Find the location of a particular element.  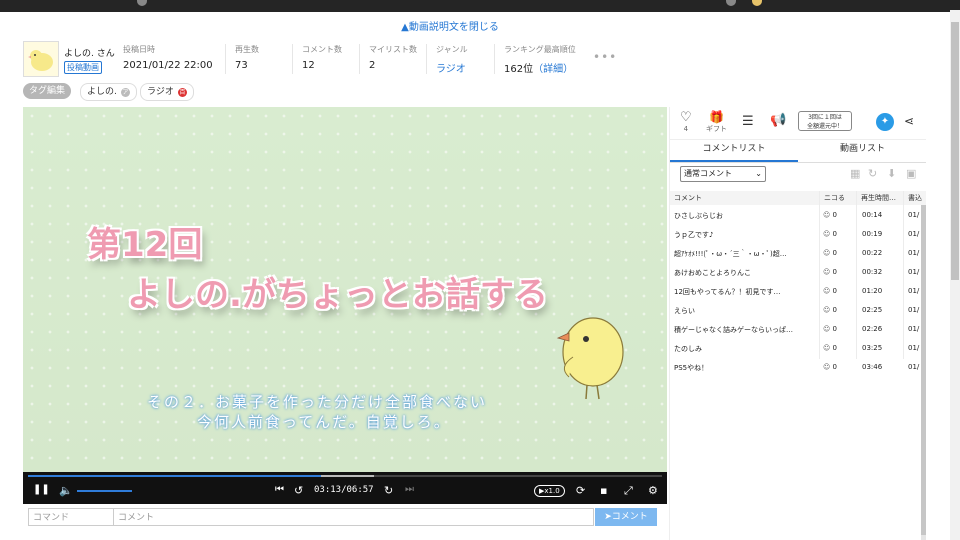

comment-time: 00:22 is located at coordinates (872, 253).